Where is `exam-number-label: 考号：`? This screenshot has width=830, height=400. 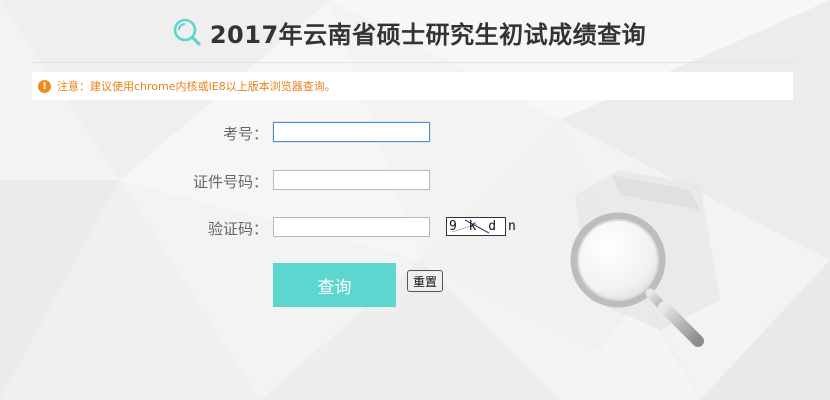
exam-number-label: 考号： is located at coordinates (245, 134).